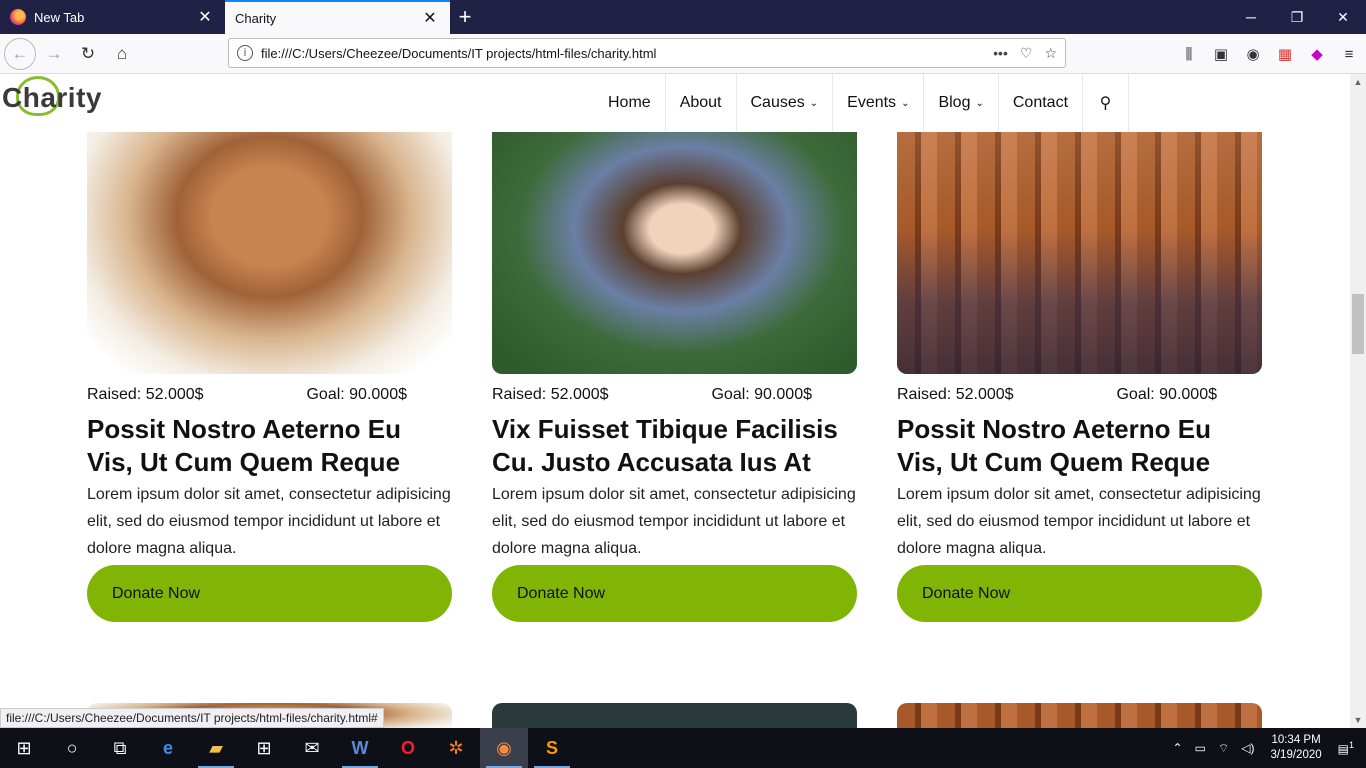  I want to click on word-icon: W, so click(360, 747).